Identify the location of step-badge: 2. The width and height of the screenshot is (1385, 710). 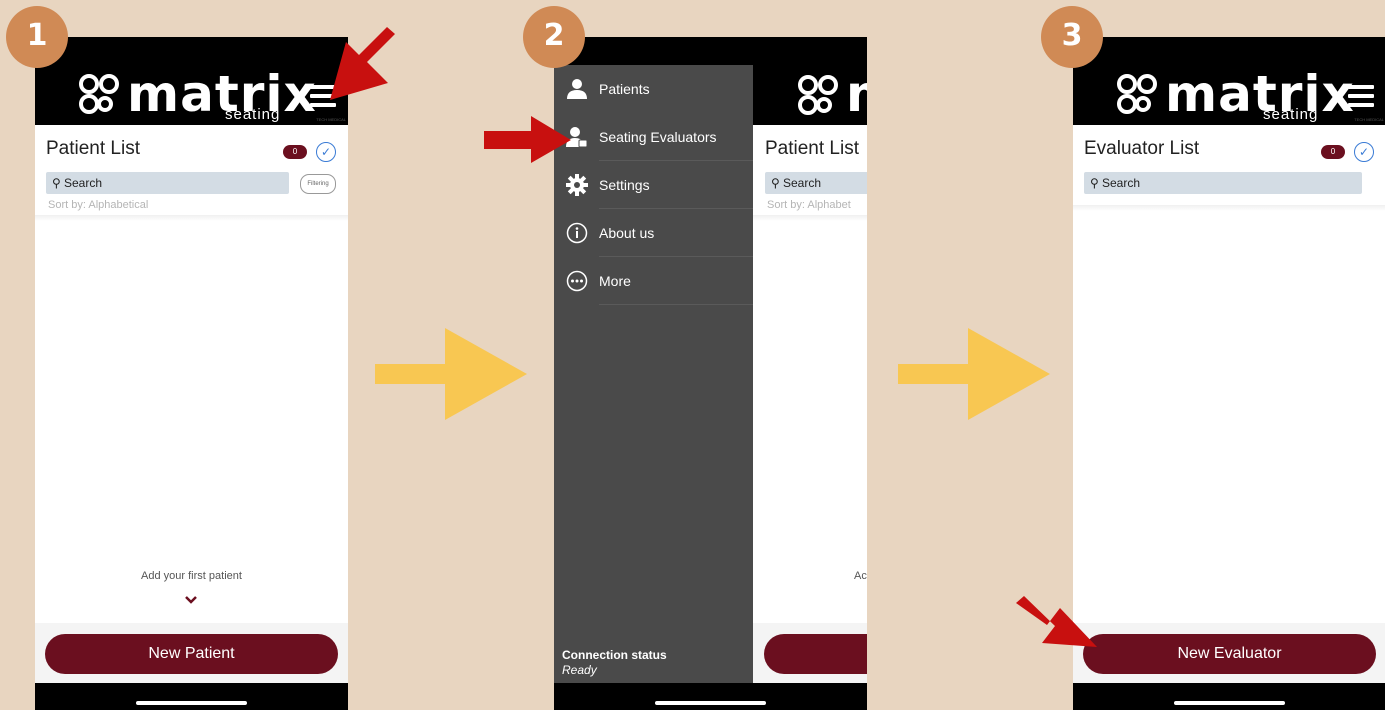
(554, 37).